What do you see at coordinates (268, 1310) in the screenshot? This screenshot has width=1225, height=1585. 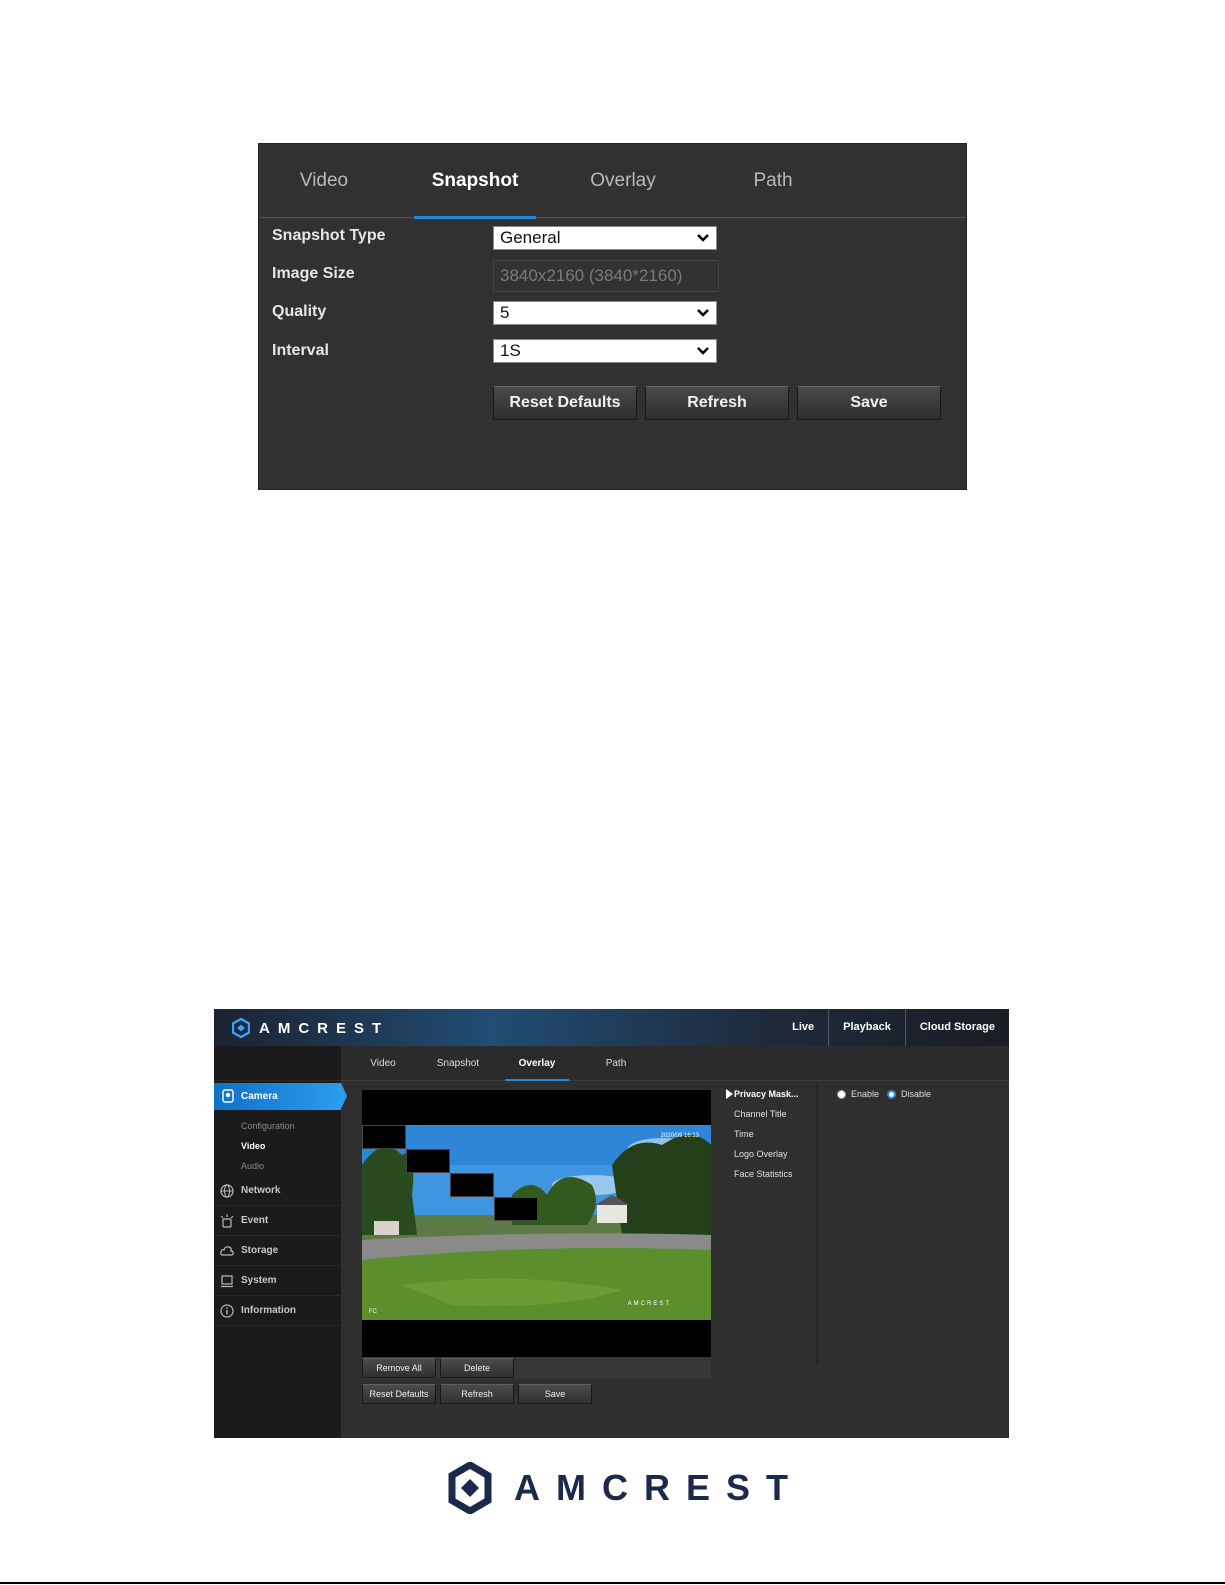 I see `sidebar-item-label: Information` at bounding box center [268, 1310].